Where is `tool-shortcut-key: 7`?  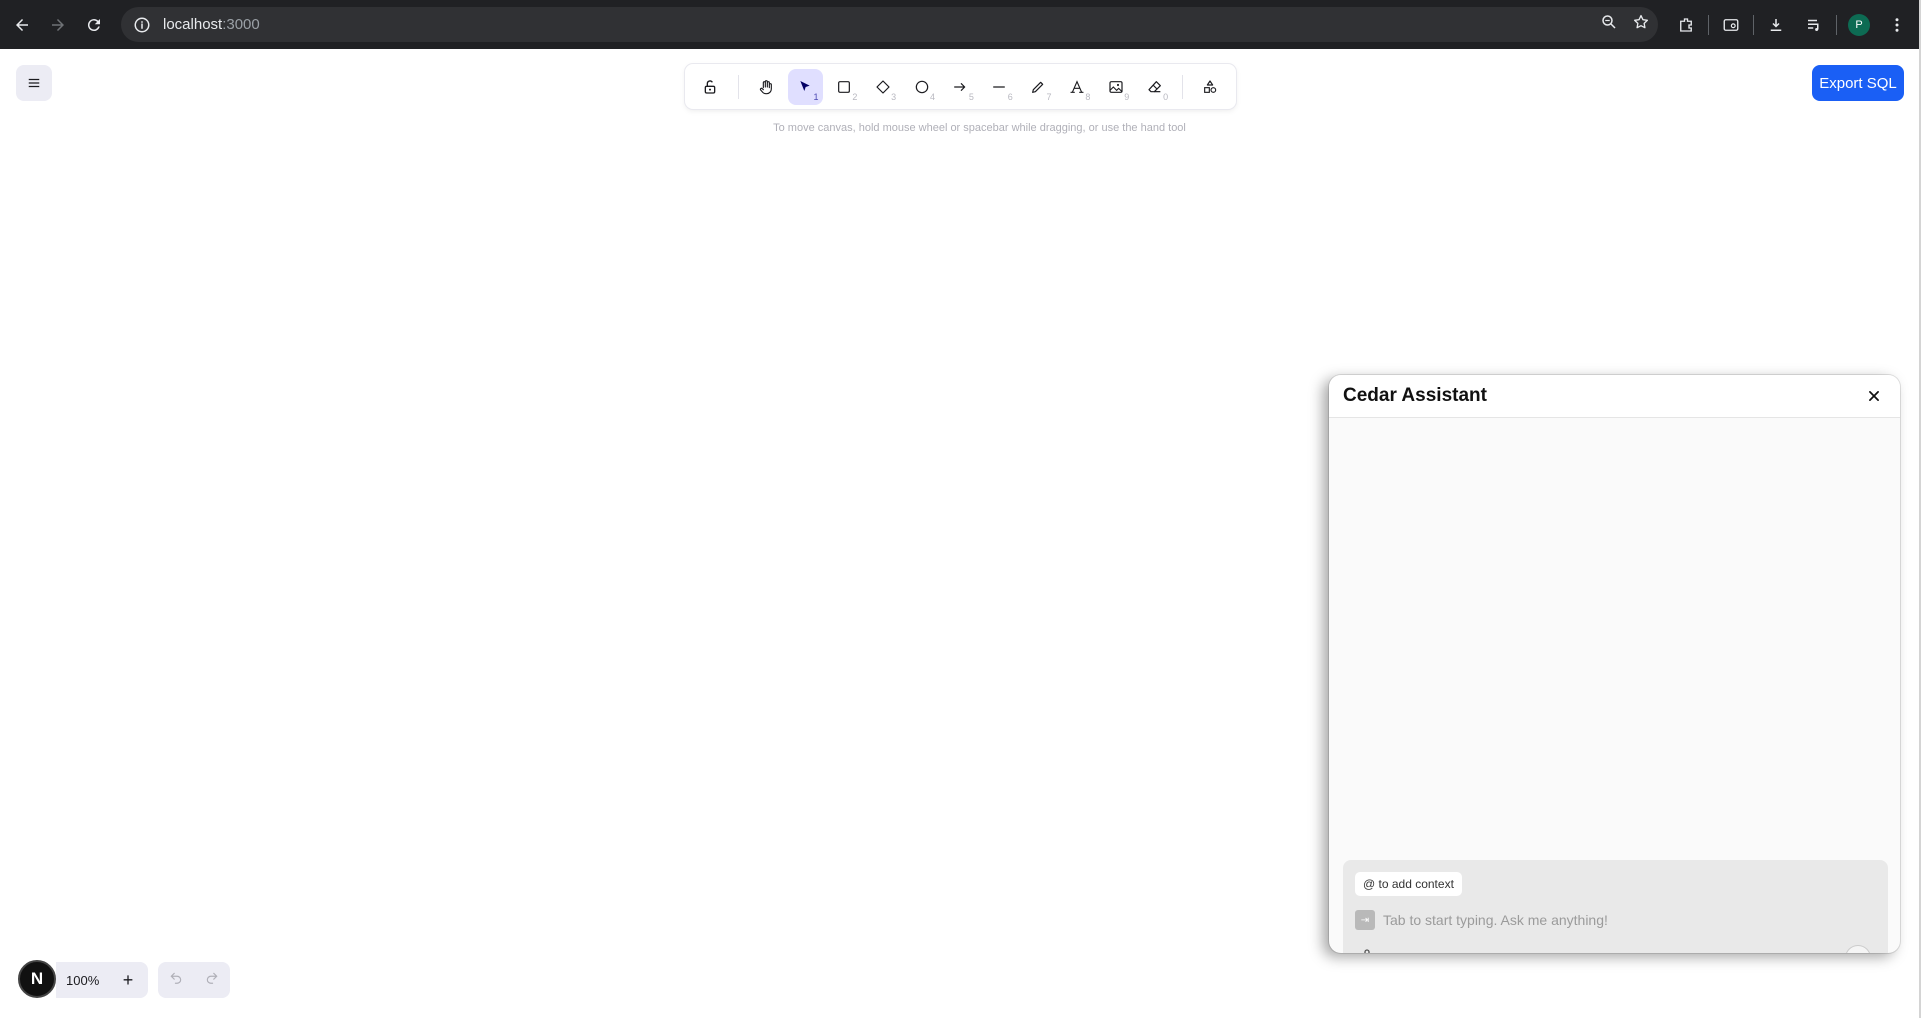 tool-shortcut-key: 7 is located at coordinates (1049, 96).